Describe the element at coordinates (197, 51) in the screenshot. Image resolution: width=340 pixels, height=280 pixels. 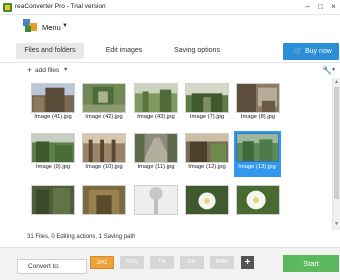
I see `tab-saving-options: Saving options` at that location.